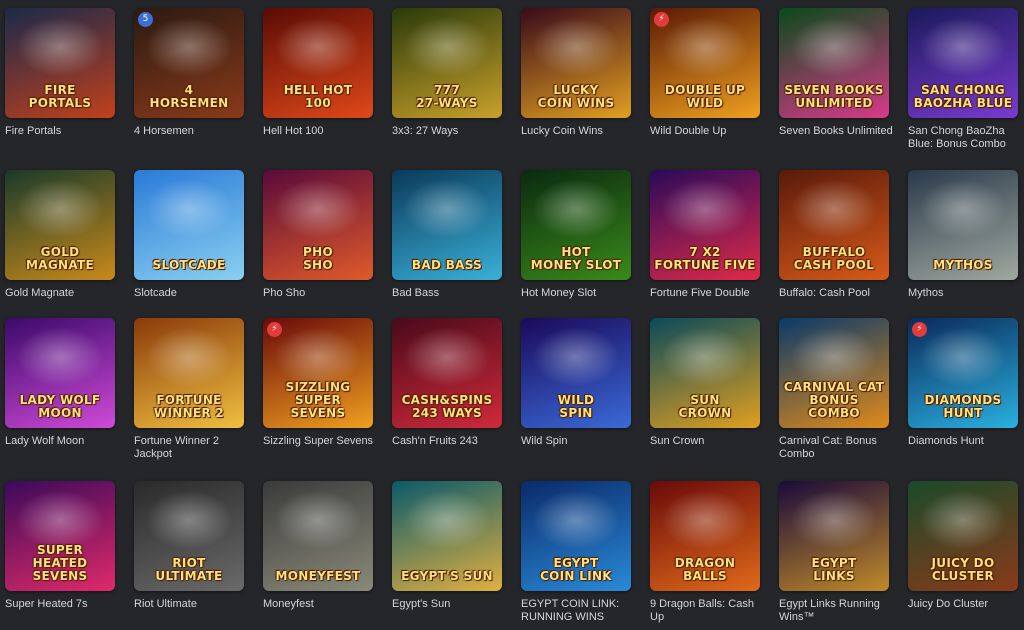  I want to click on game-thumbnail: Buffalo Cash Pool, so click(834, 225).